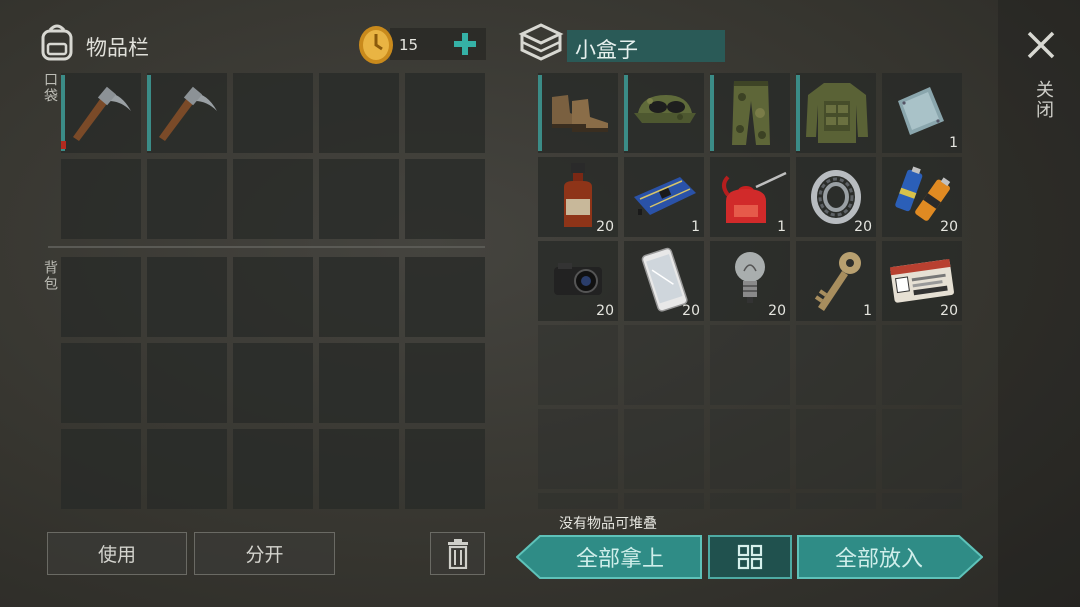  I want to click on id-card-icon, so click(921, 280).